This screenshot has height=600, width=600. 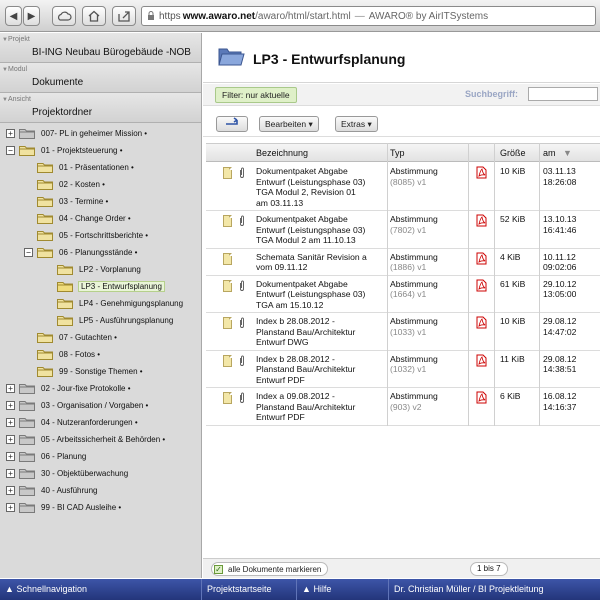 I want to click on mark-all-button: ✓ alle Dokumente markieren, so click(x=270, y=569).